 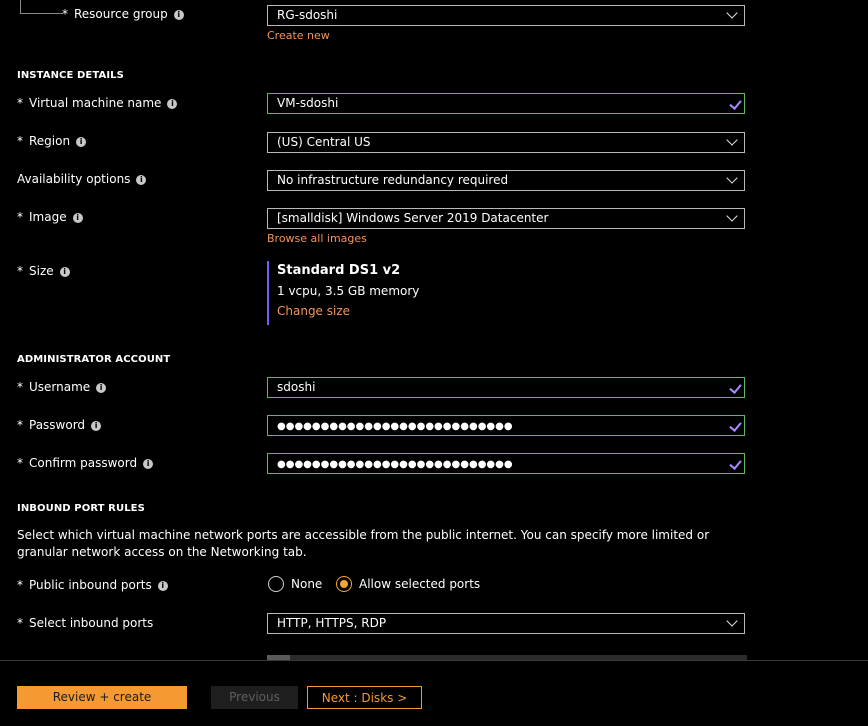 What do you see at coordinates (317, 238) in the screenshot?
I see `browse-images-link: Browse all images` at bounding box center [317, 238].